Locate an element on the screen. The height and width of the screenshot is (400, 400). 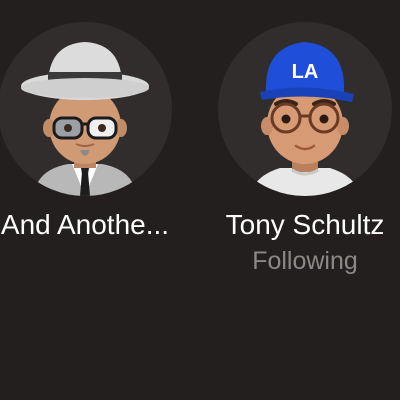
cap-logo-text: LA is located at coordinates (305, 72).